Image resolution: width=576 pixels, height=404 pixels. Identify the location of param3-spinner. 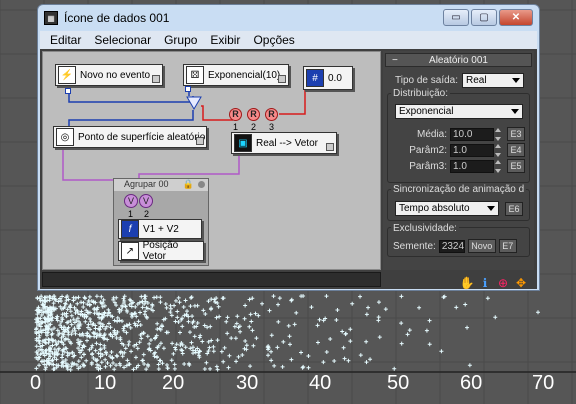
(499, 166).